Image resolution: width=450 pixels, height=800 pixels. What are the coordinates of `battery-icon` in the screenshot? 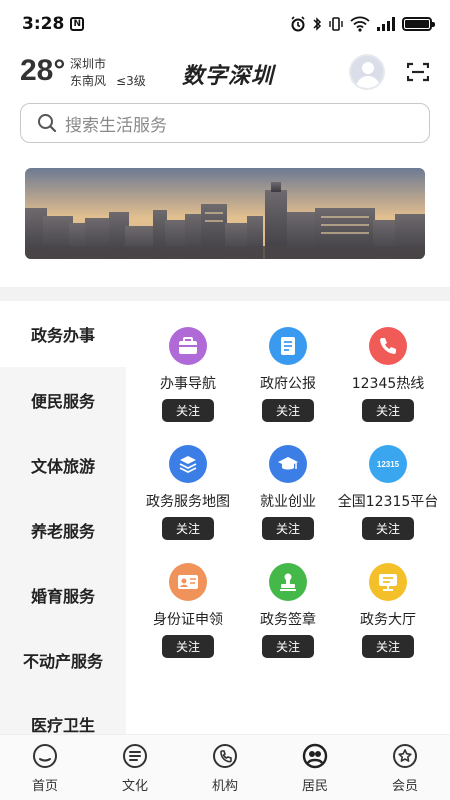 It's located at (418, 24).